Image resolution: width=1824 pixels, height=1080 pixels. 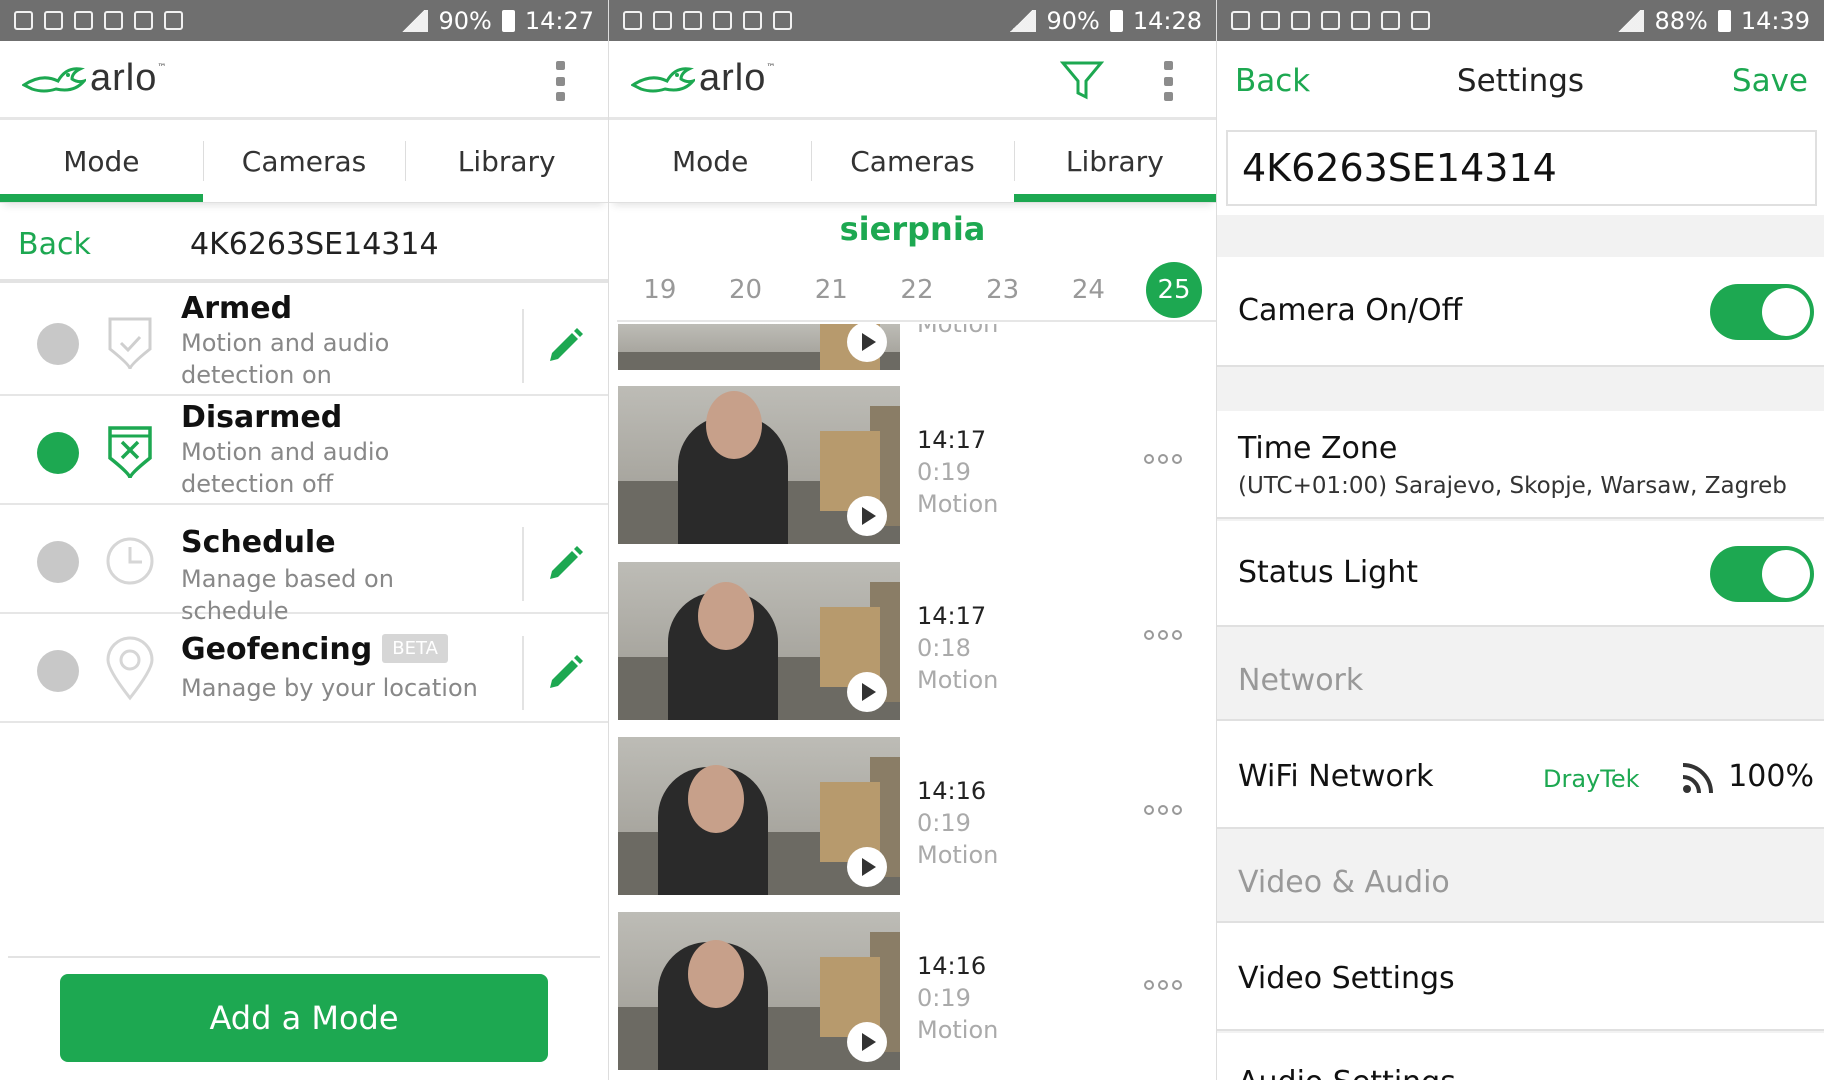 I want to click on divider, so click(x=523, y=564).